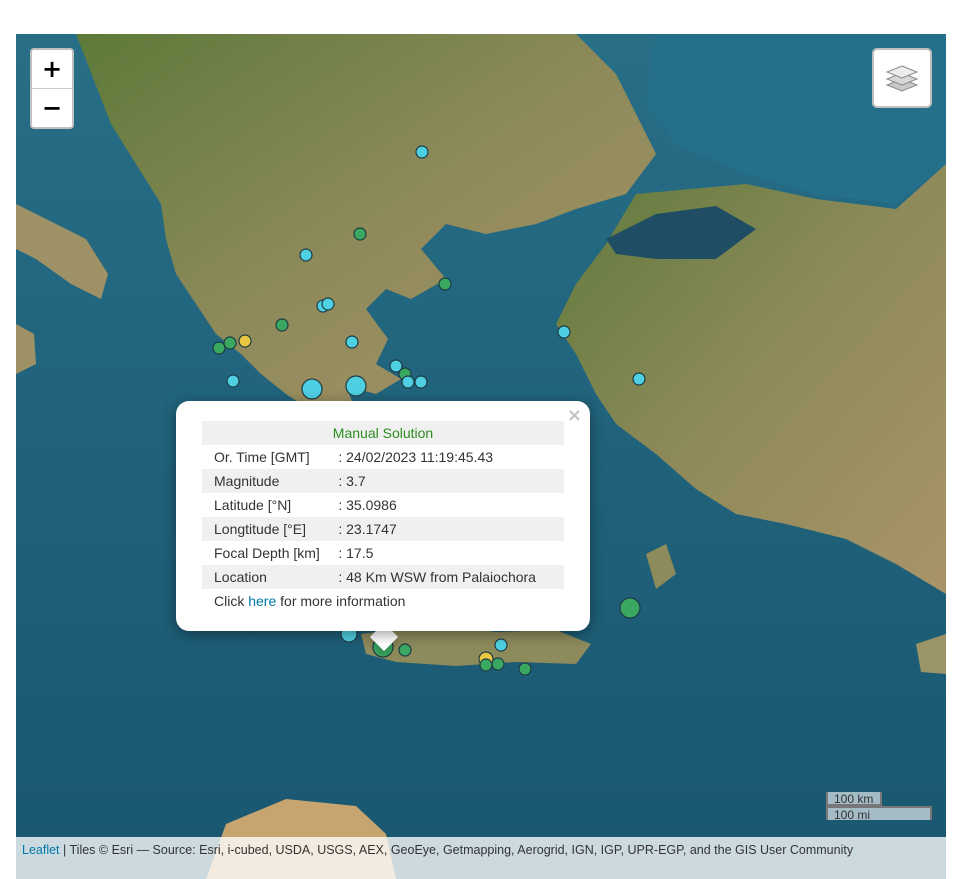 This screenshot has width=960, height=879. Describe the element at coordinates (267, 553) in the screenshot. I see `popup-row-label: Focal Depth [km]` at that location.